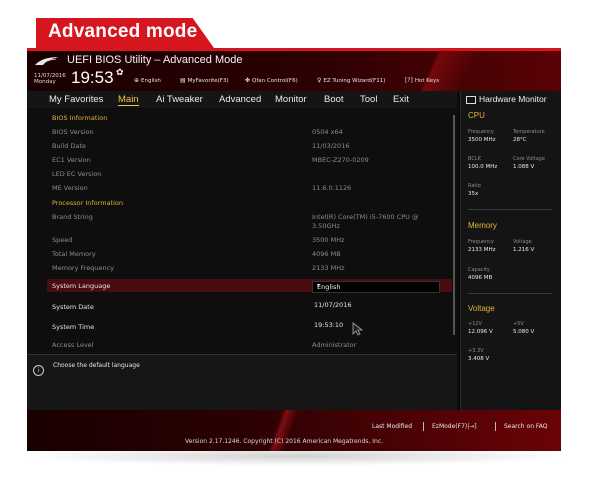  What do you see at coordinates (62, 240) in the screenshot?
I see `speed-label: Speed` at bounding box center [62, 240].